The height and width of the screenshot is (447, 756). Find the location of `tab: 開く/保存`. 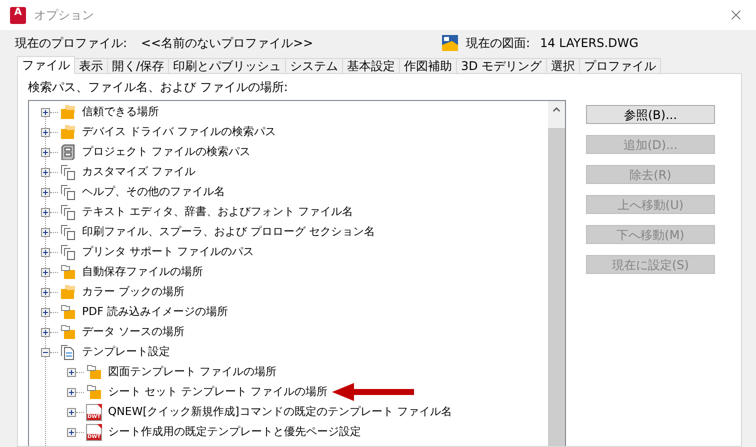

tab: 開く/保存 is located at coordinates (139, 66).